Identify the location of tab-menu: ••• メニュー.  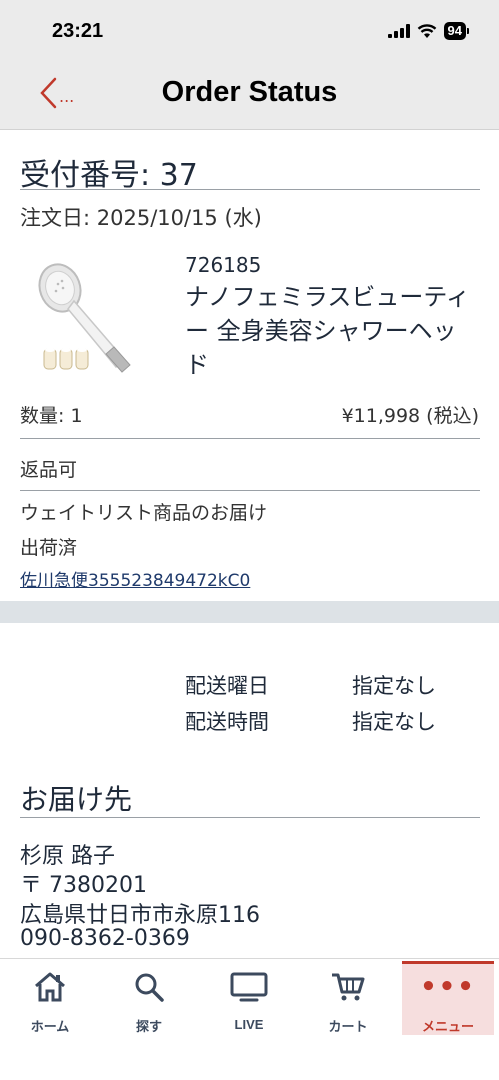
(448, 998).